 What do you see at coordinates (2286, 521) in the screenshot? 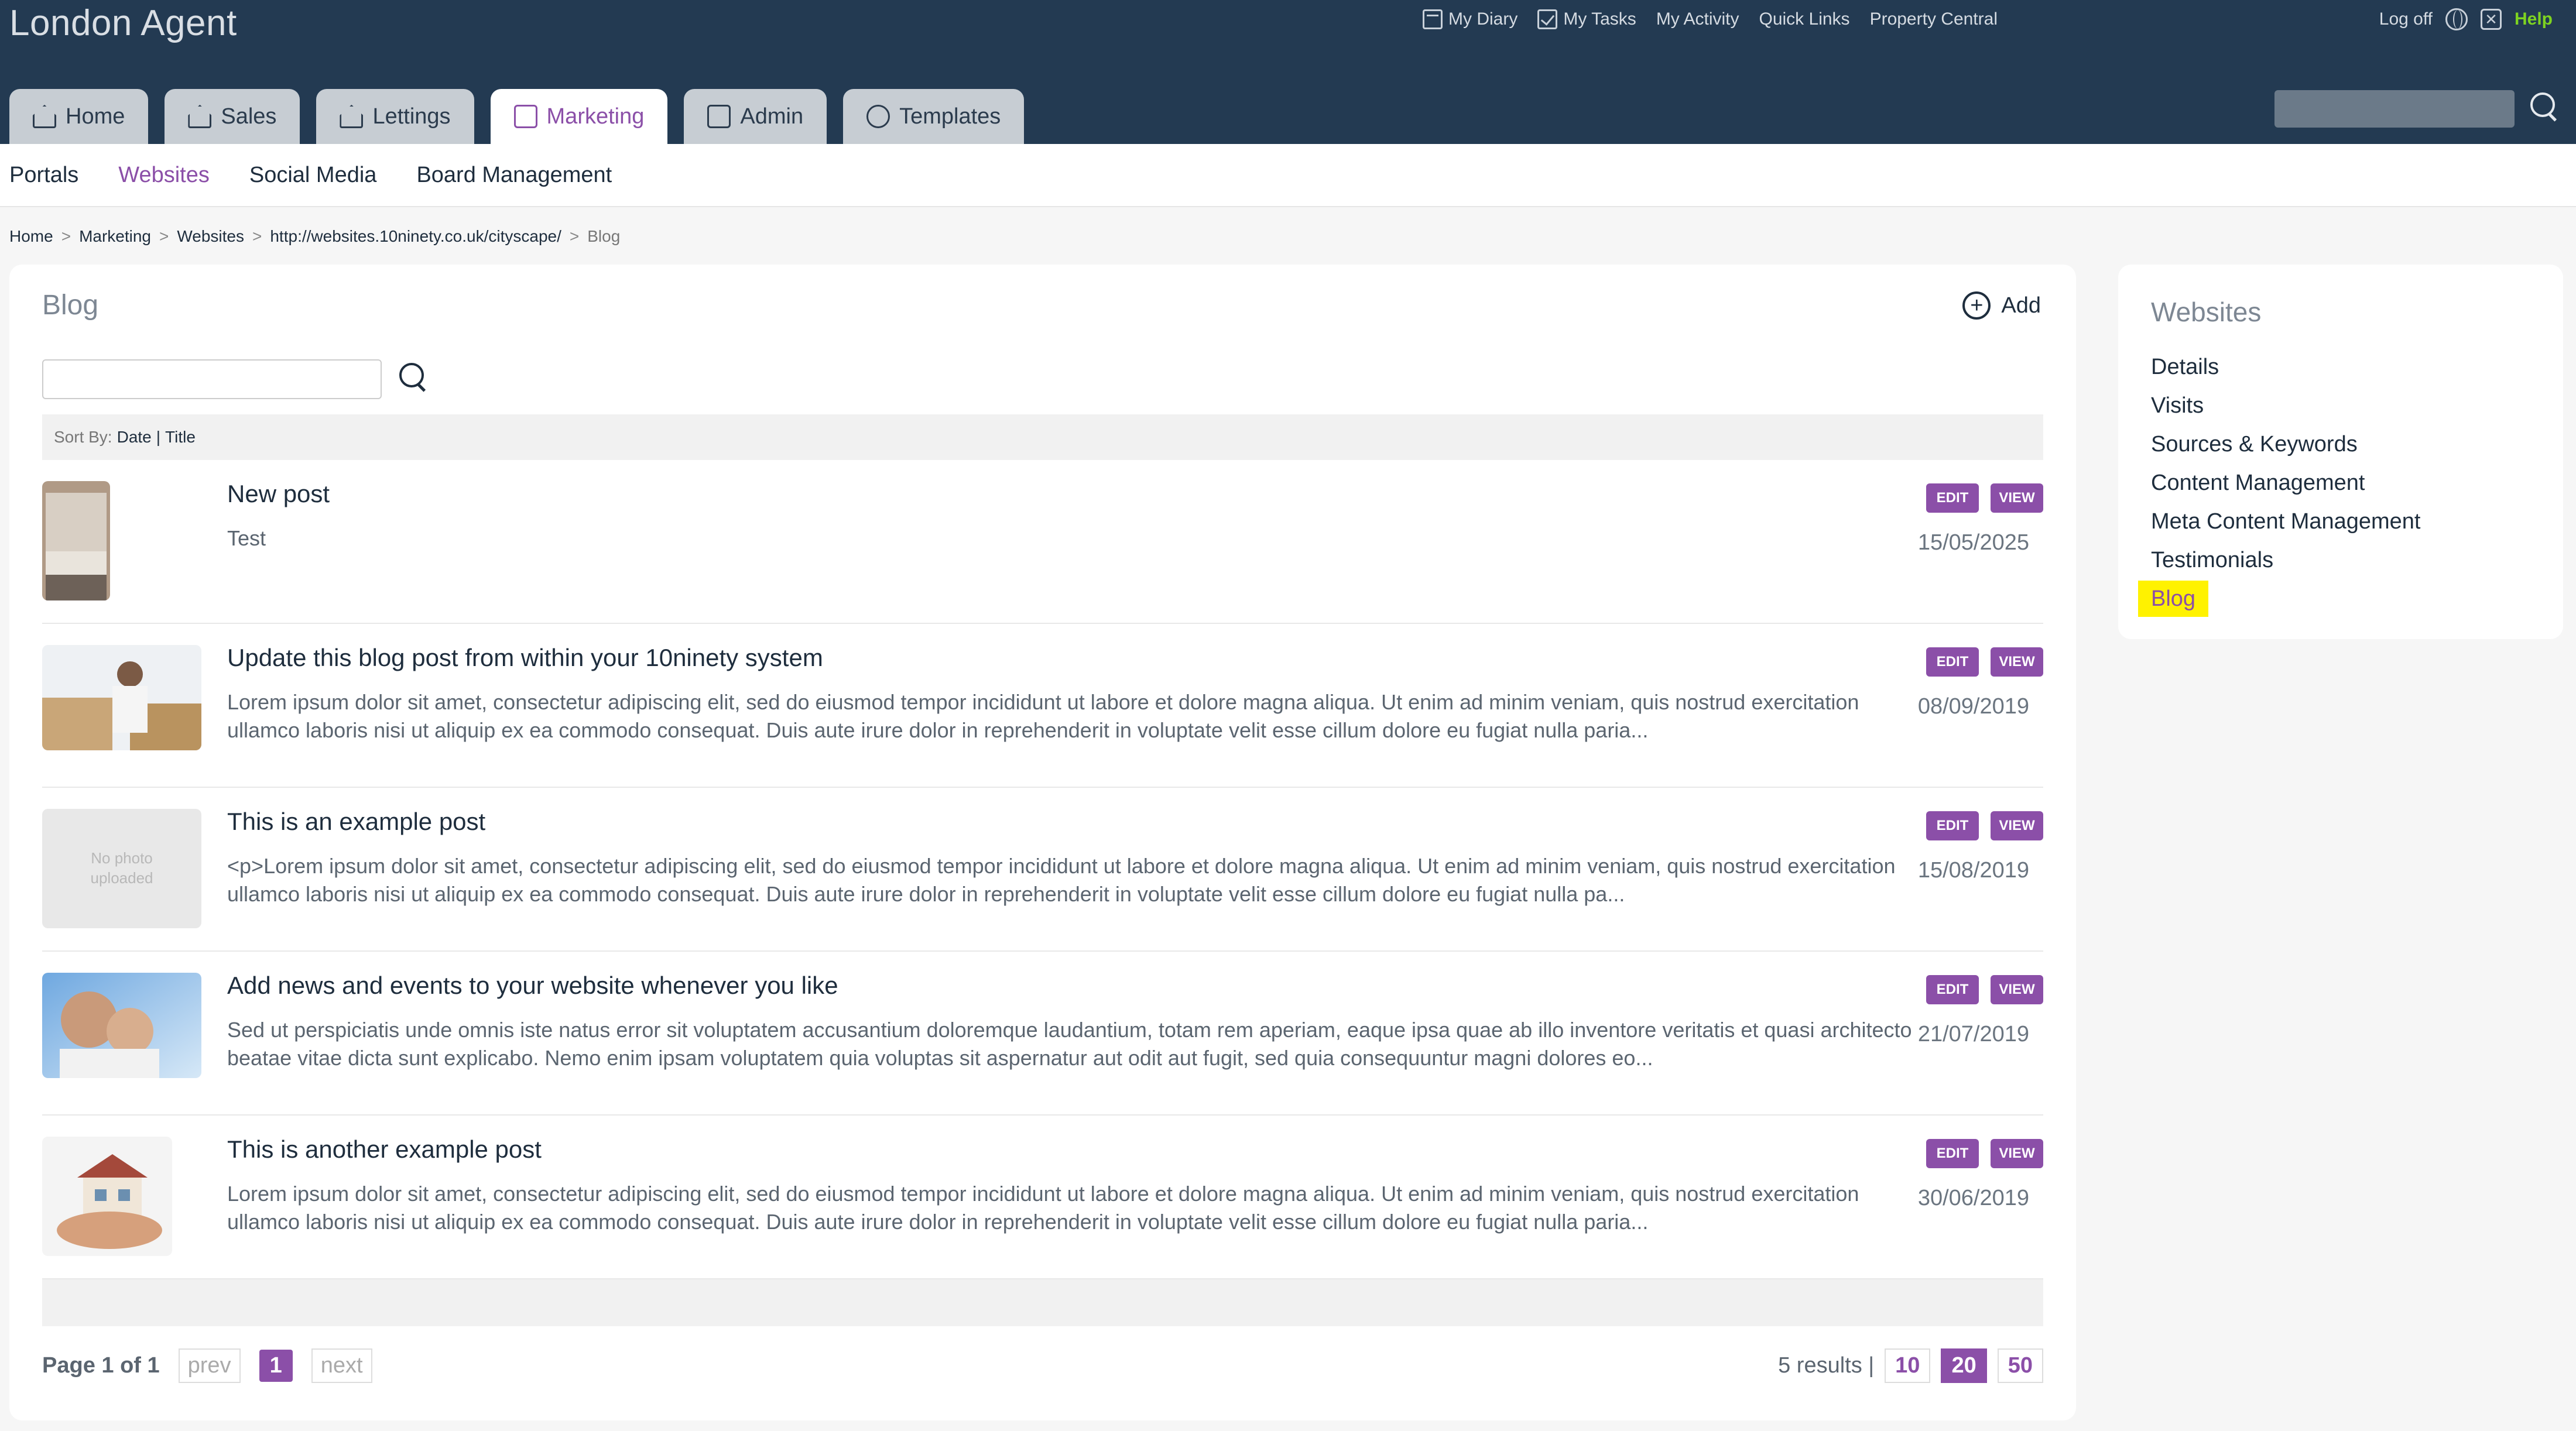
I see `sidebar-item-meta-content-management: Meta Content Management` at bounding box center [2286, 521].